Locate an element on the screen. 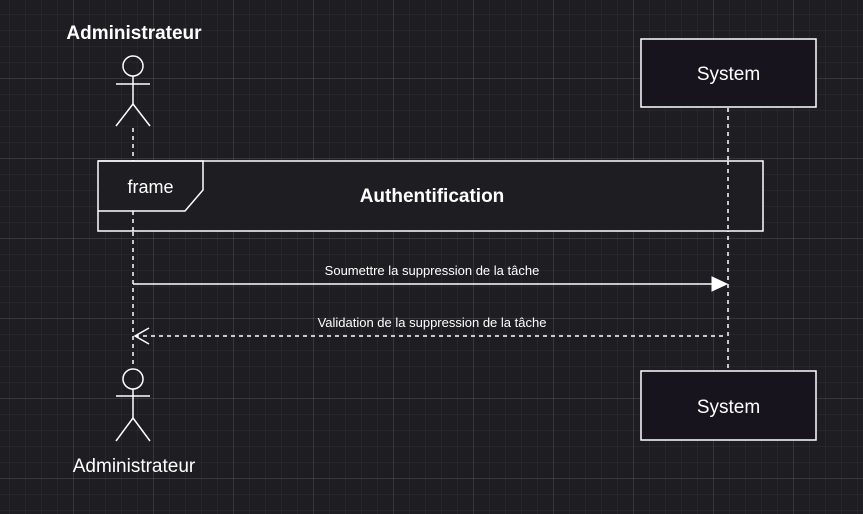 Image resolution: width=863 pixels, height=514 pixels. frame-tag-label: frame is located at coordinates (150, 187).